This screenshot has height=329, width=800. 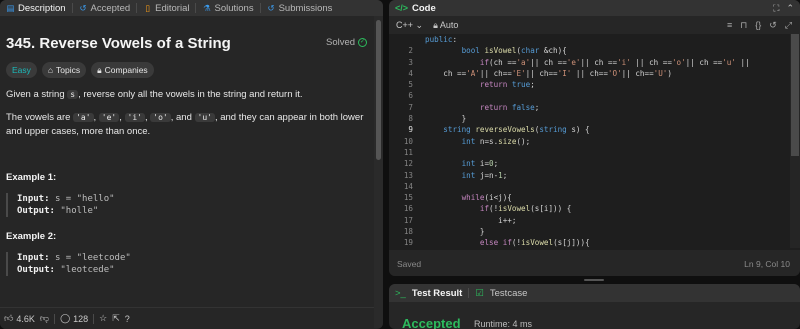 I want to click on code-line: 17 i++;, so click(x=589, y=220).